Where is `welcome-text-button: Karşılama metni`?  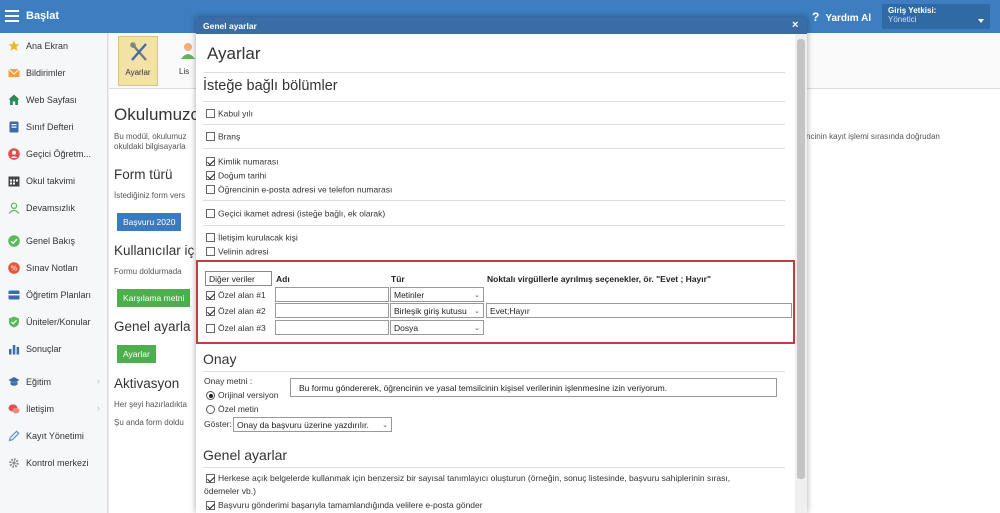
welcome-text-button: Karşılama metni is located at coordinates (154, 298).